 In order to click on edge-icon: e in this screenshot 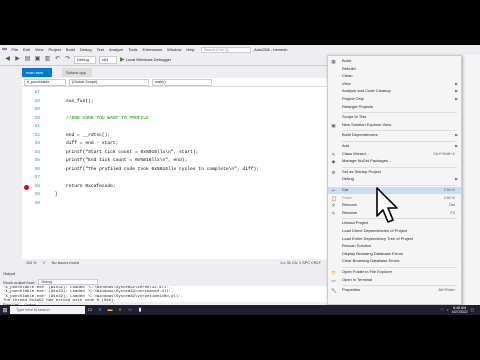, I will do `click(100, 310)`.